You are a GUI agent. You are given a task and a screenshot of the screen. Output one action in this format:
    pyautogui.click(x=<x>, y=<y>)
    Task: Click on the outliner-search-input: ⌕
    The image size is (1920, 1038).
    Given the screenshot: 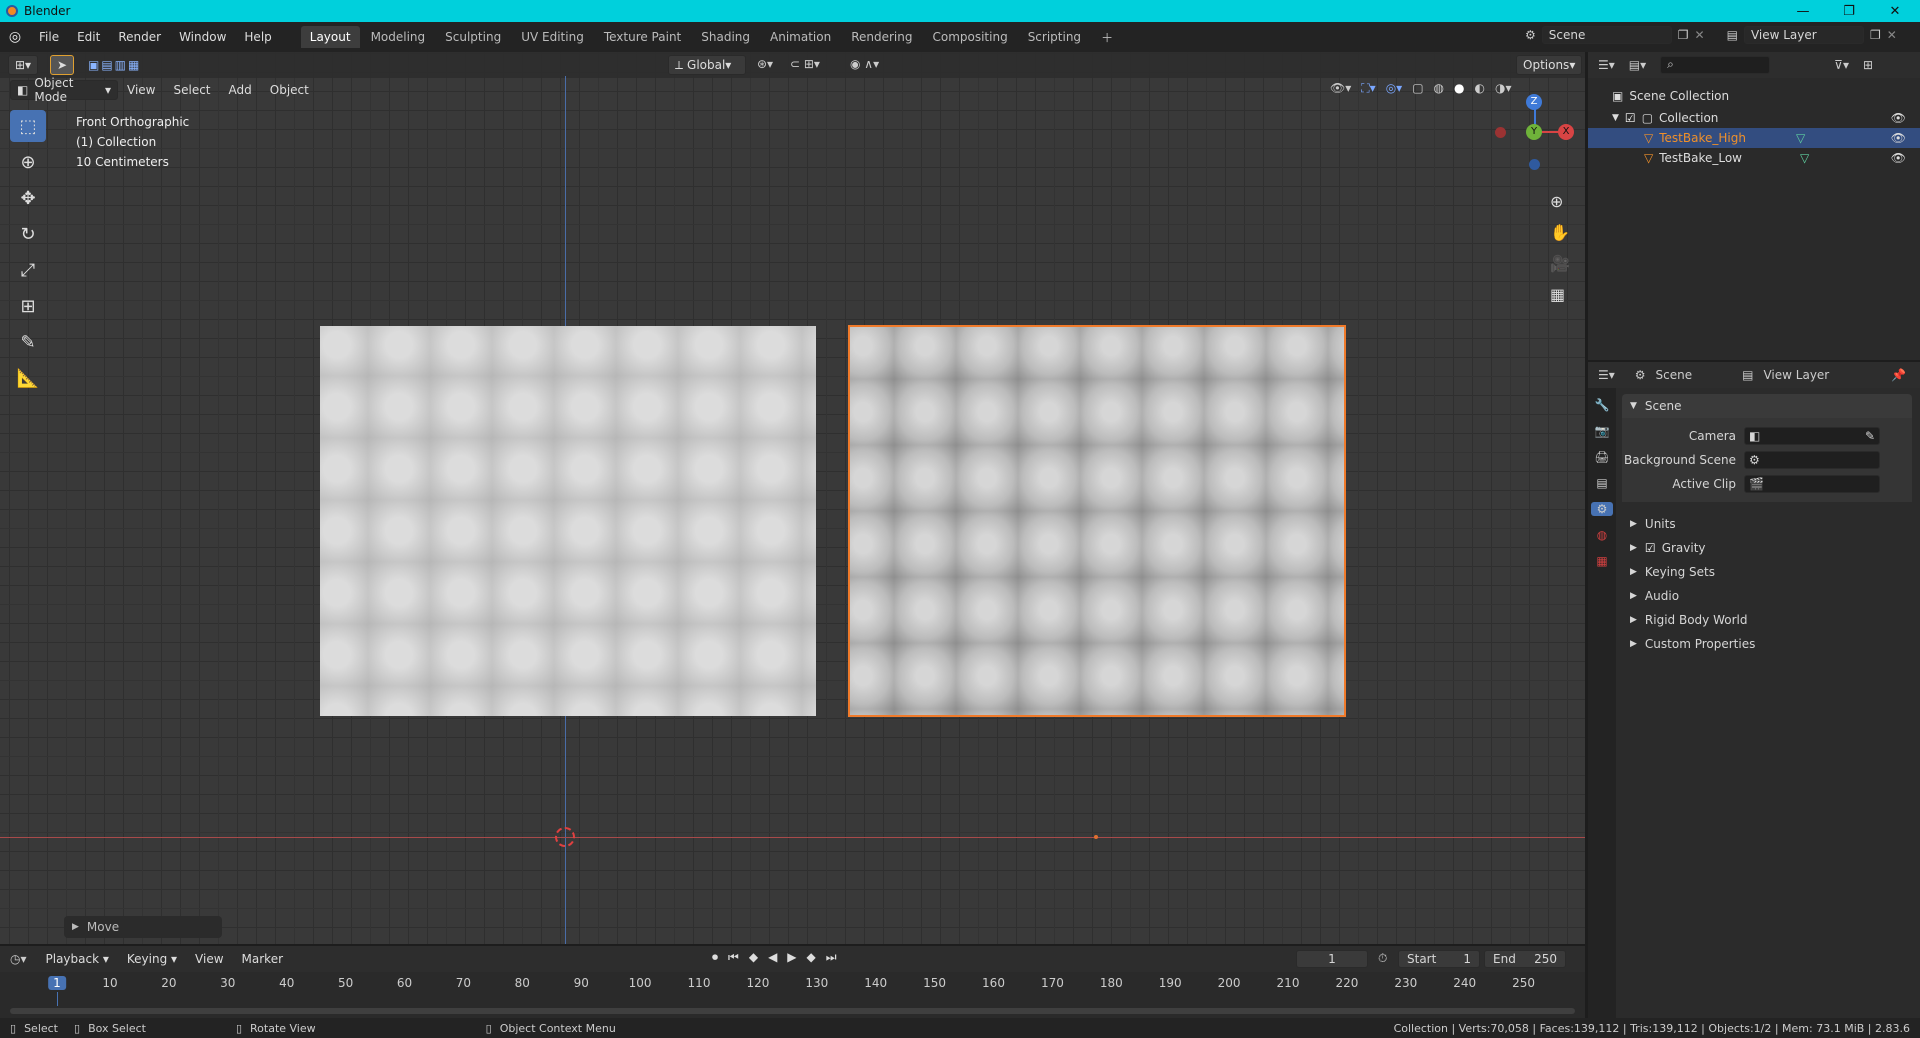 What is the action you would take?
    pyautogui.click(x=1715, y=65)
    